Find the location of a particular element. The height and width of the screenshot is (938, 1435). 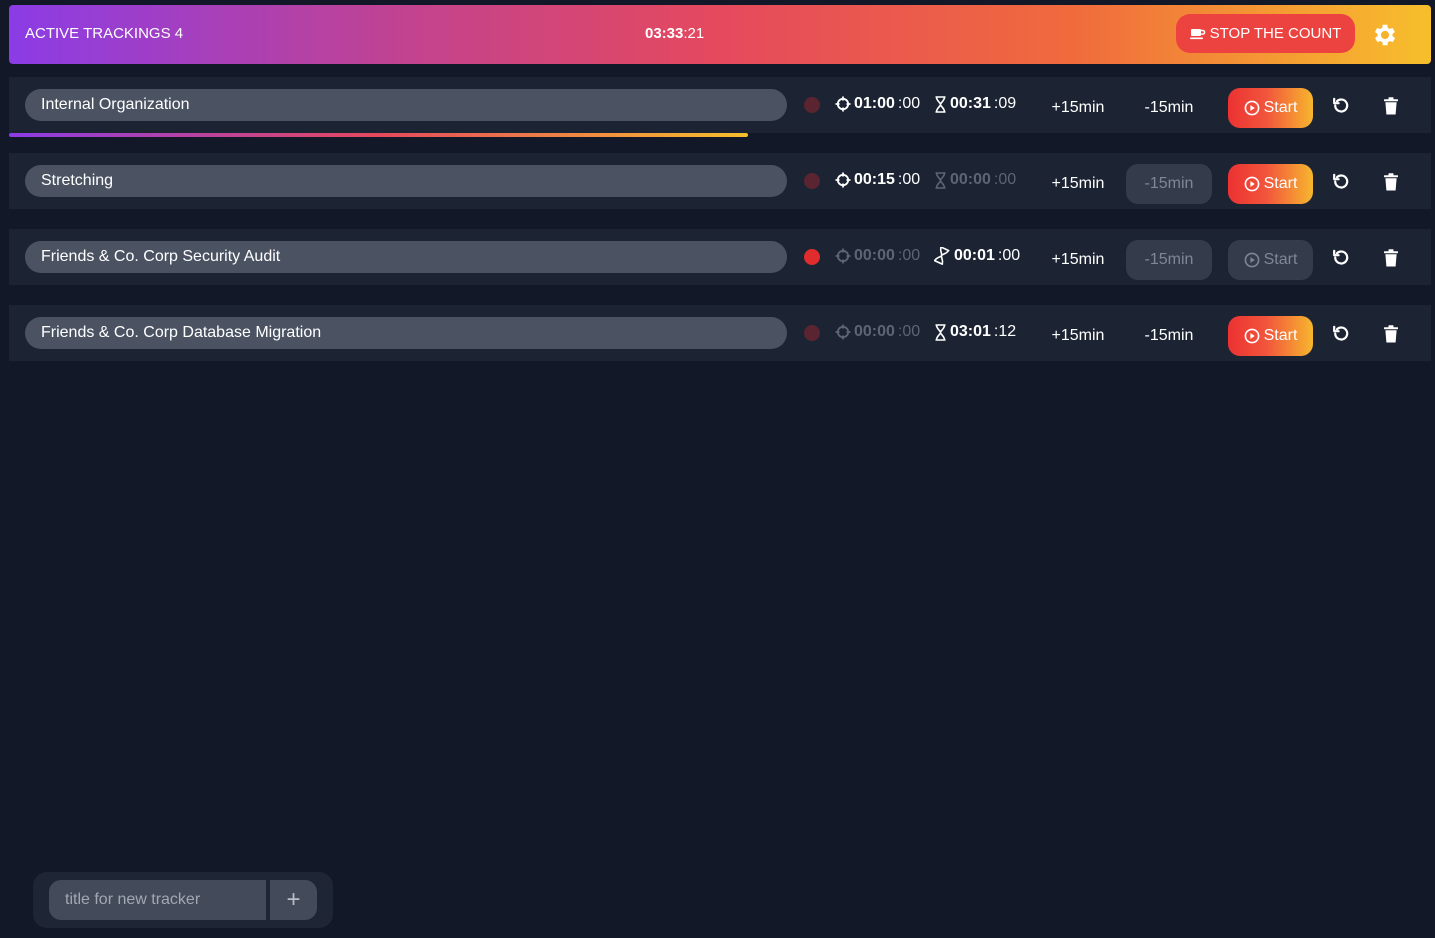

stop-the-count-label: STOP THE COUNT is located at coordinates (1275, 33).